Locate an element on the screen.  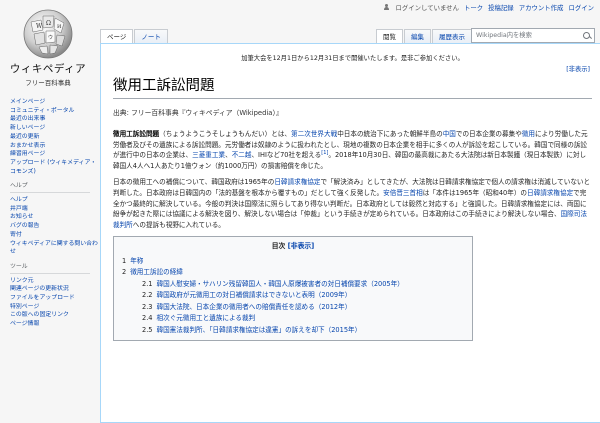
sidebar-item-new-pages: 新しいページ is located at coordinates (54, 128).